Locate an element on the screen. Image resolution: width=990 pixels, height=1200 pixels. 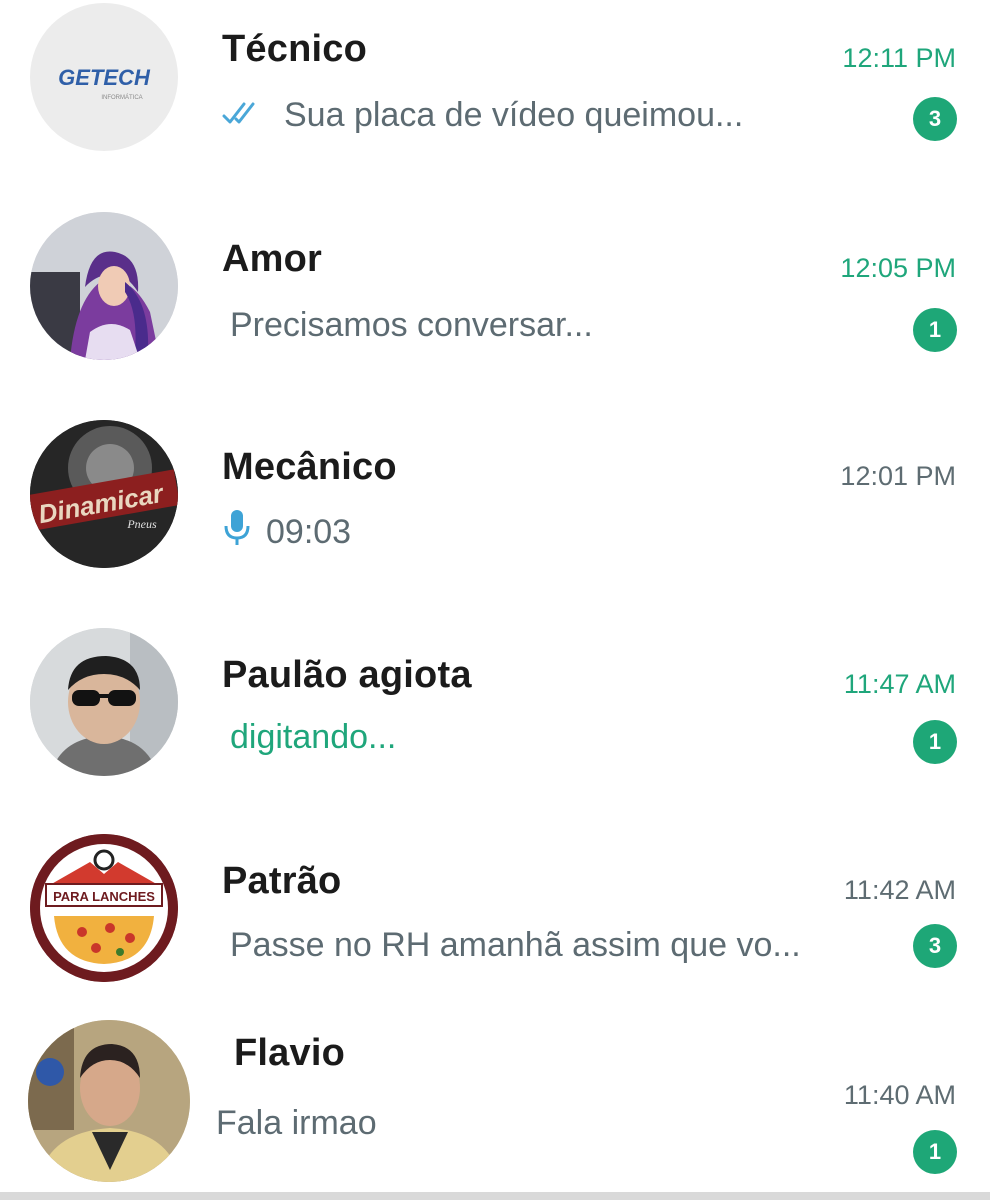
message-time: 11:42 AM is located at coordinates (899, 890).